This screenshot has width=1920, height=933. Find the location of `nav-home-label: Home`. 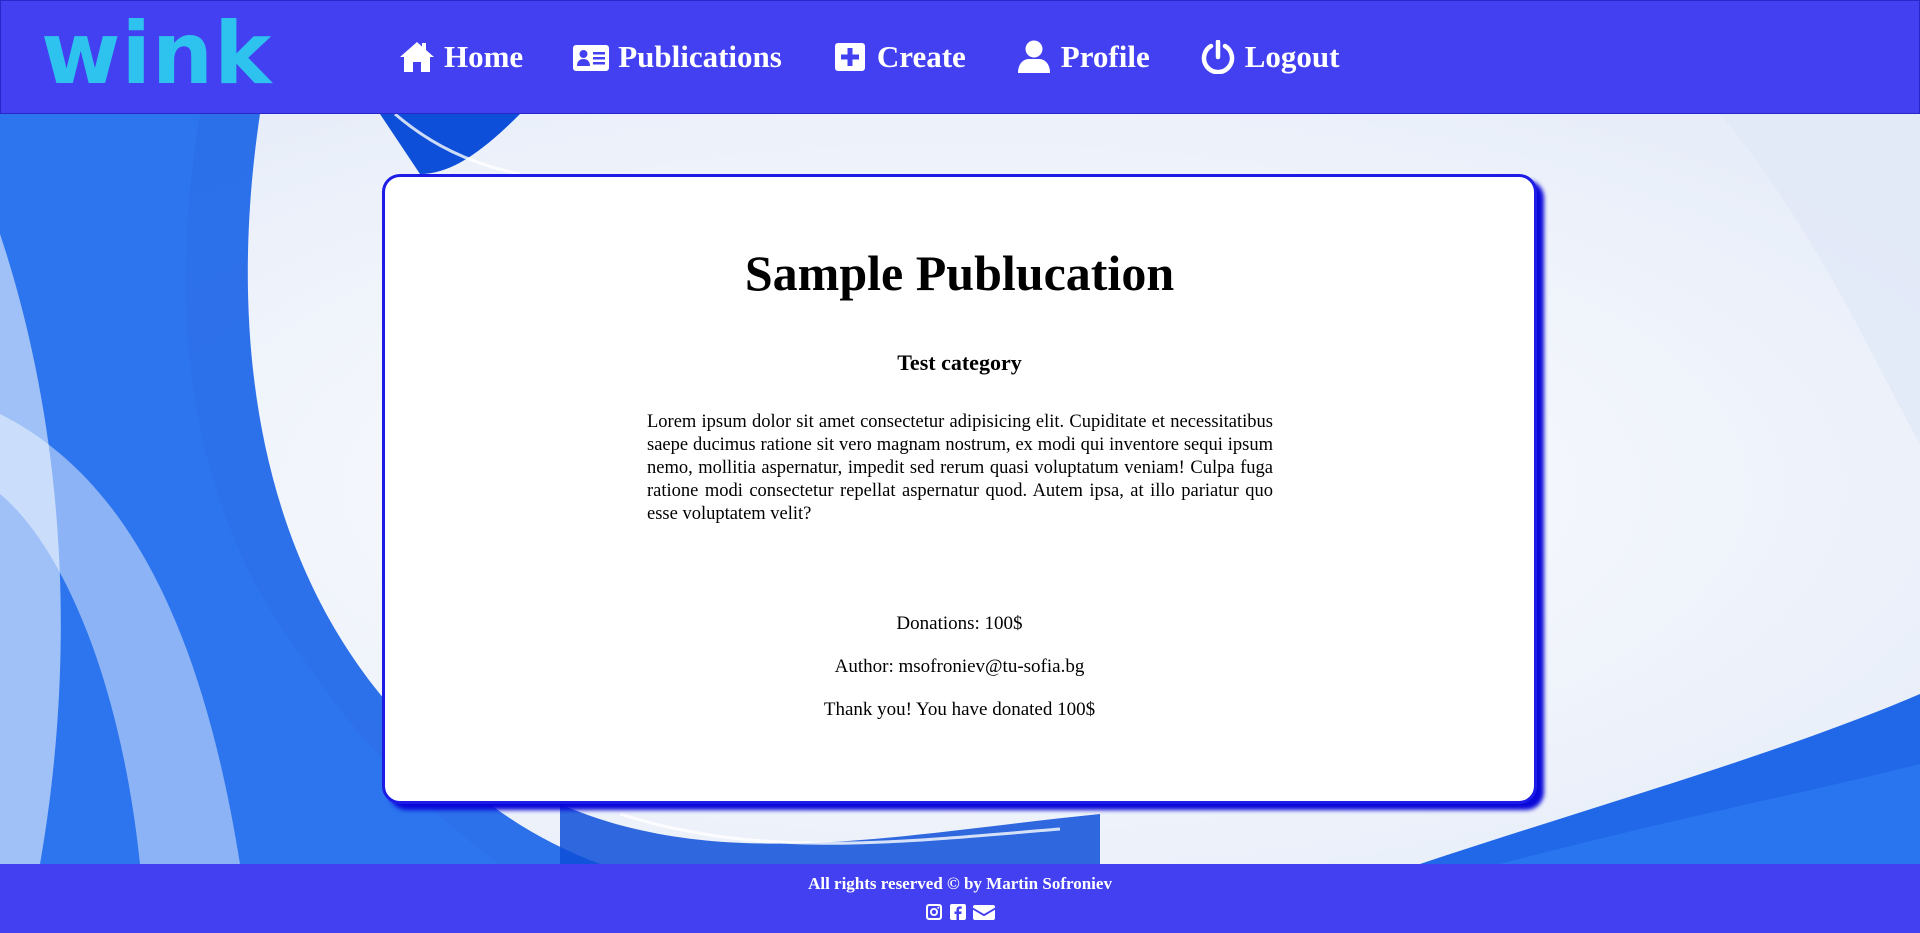

nav-home-label: Home is located at coordinates (484, 56).